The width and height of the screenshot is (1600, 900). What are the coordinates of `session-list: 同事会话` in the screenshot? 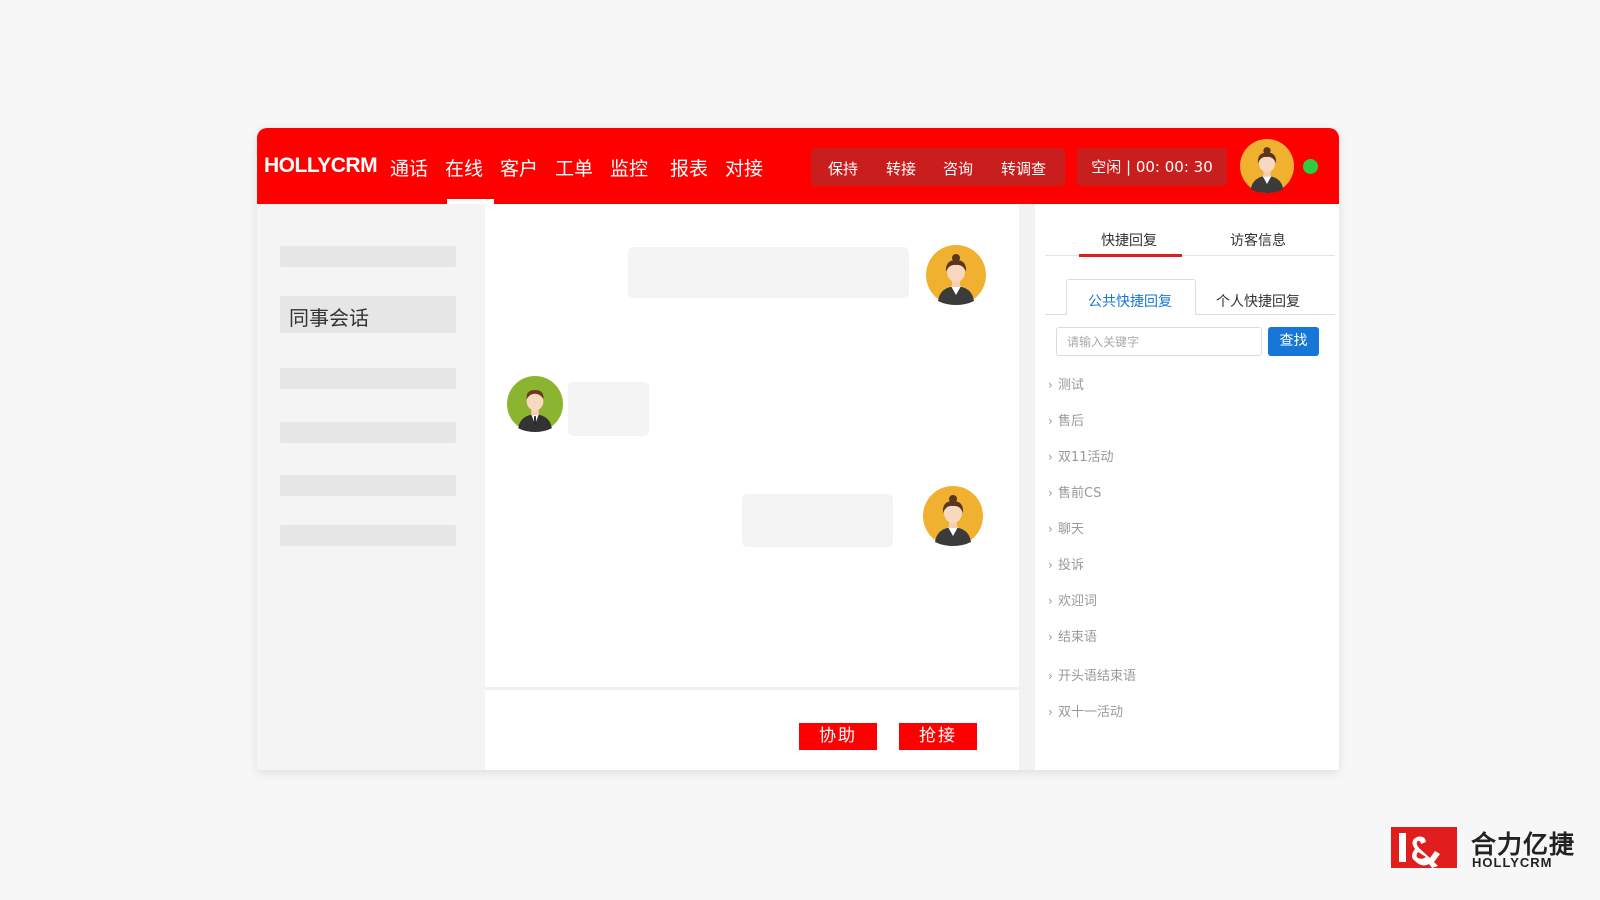 It's located at (371, 487).